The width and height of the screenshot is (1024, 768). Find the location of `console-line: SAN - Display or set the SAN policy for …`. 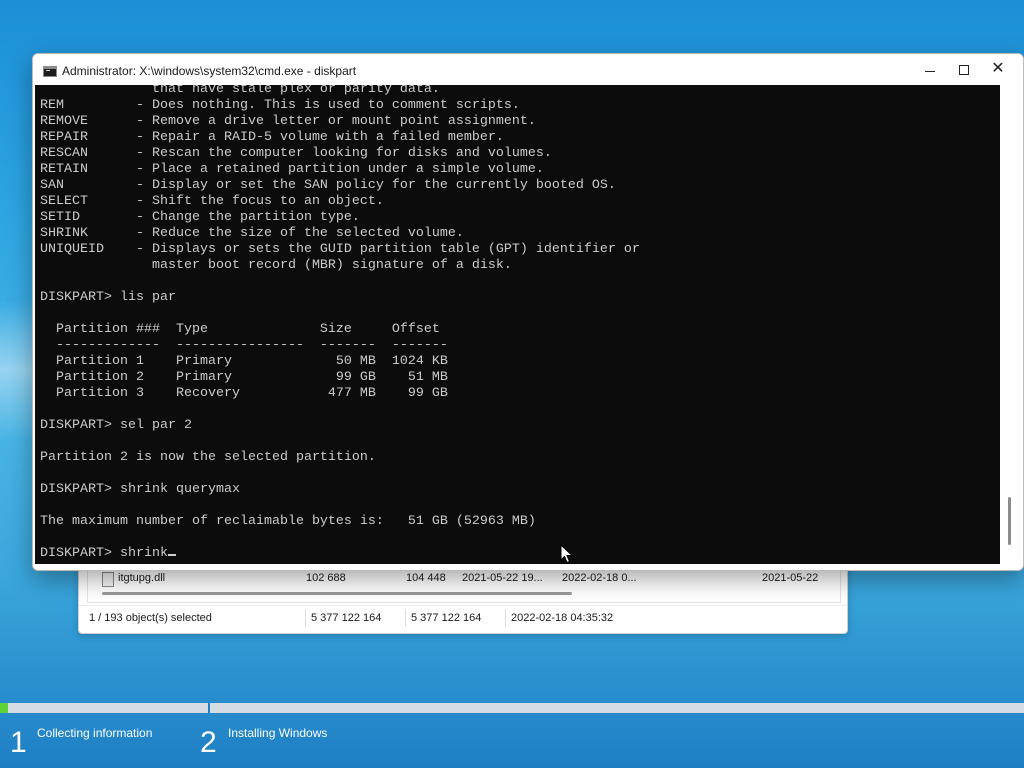

console-line: SAN - Display or set the SAN policy for … is located at coordinates (328, 185).